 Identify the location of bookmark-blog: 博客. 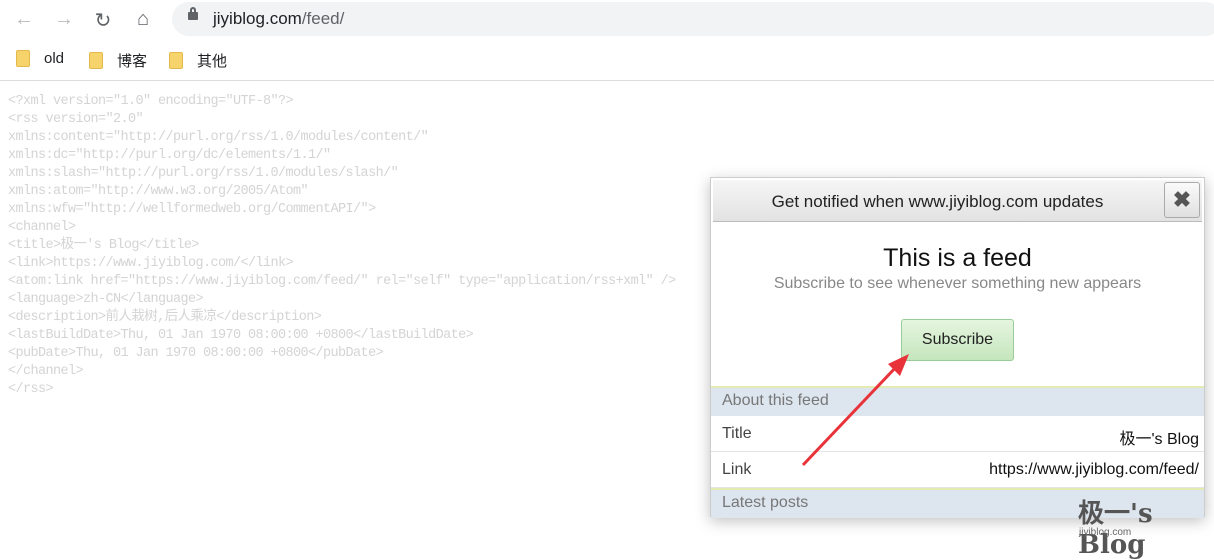
(118, 60).